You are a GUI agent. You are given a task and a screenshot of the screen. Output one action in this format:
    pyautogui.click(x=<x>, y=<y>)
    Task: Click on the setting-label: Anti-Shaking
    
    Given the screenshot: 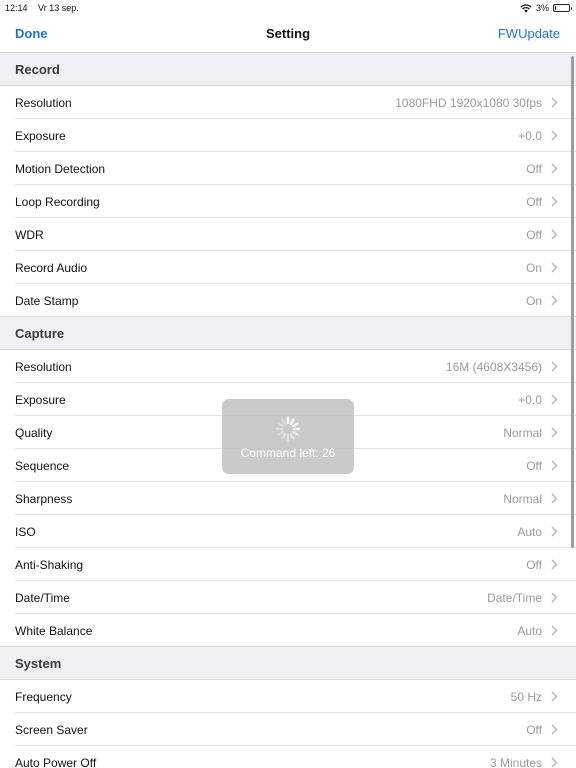 What is the action you would take?
    pyautogui.click(x=49, y=564)
    